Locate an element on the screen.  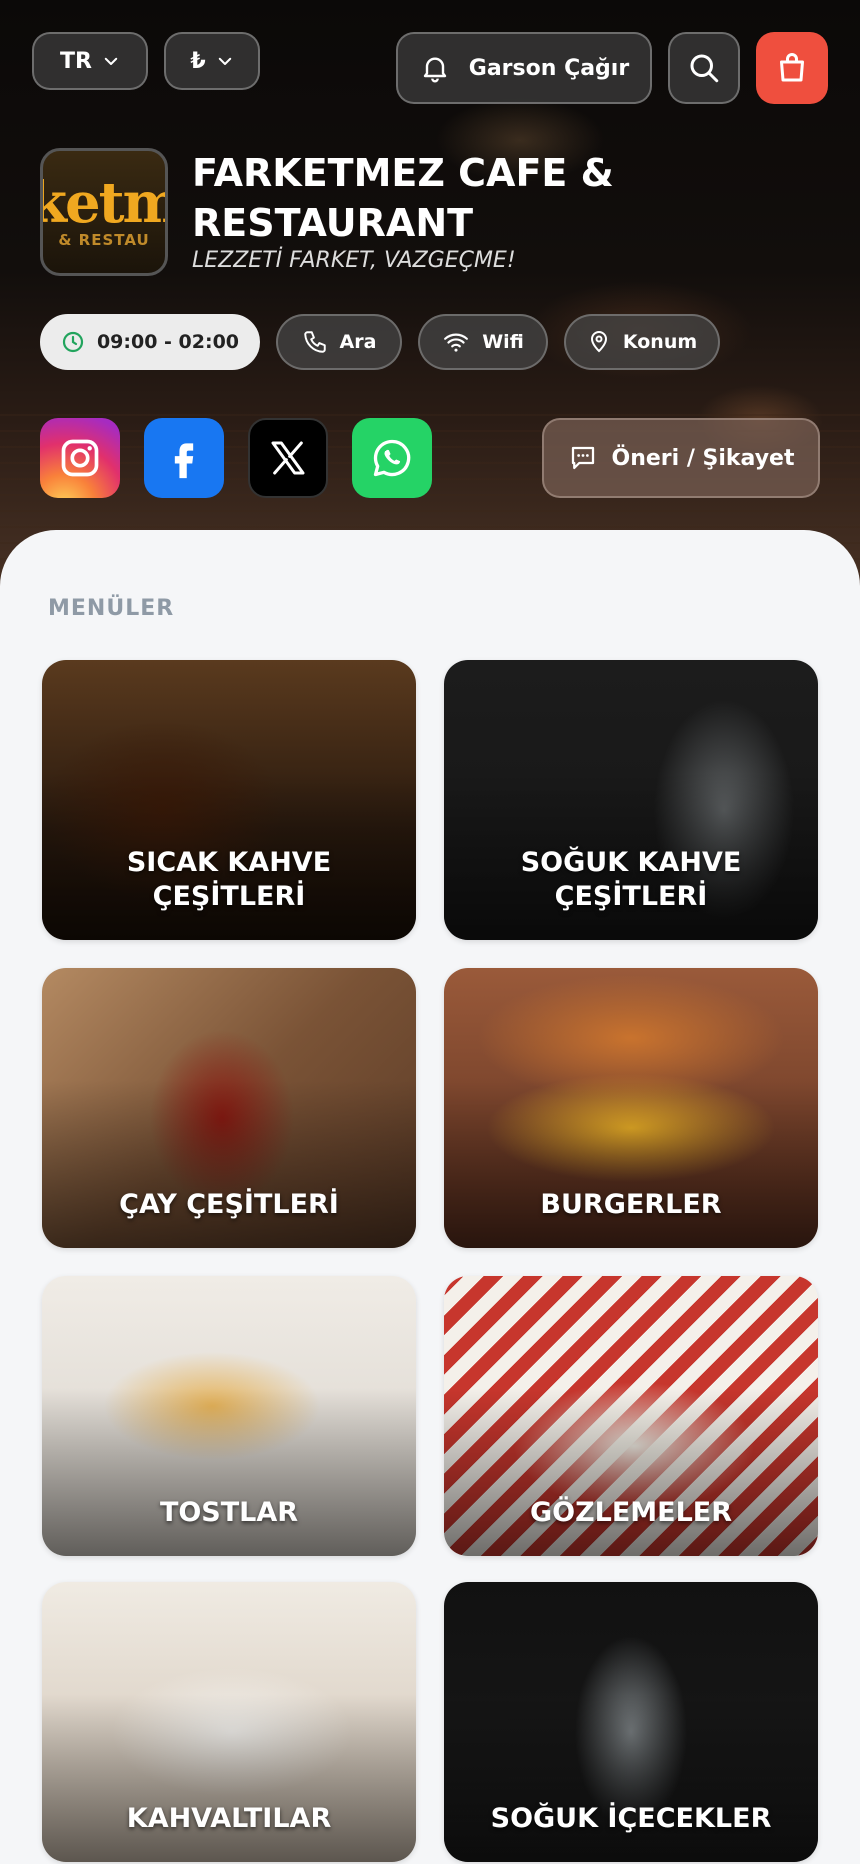
facebook-button is located at coordinates (184, 458).